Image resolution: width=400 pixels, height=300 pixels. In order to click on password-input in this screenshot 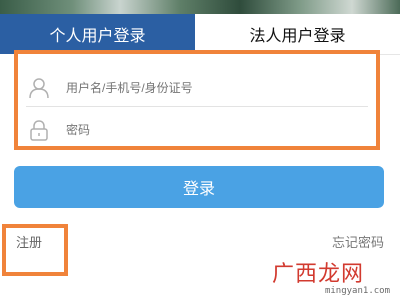, I will do `click(143, 130)`.